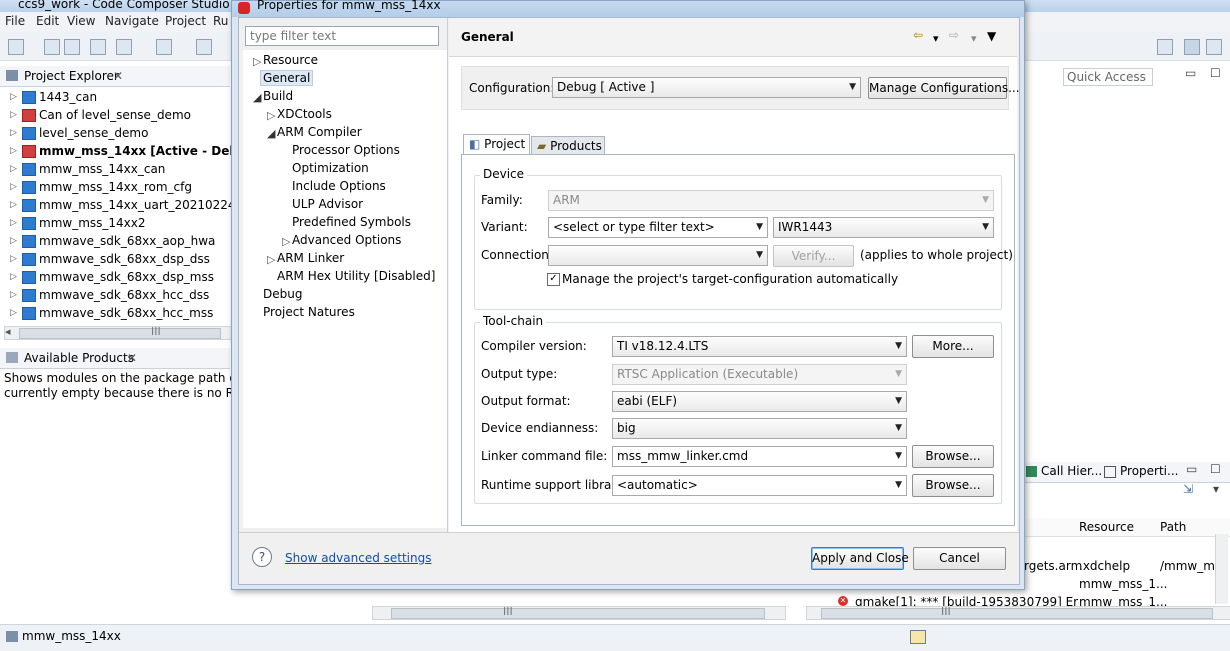 This screenshot has width=1230, height=651. I want to click on output-format-select: eabi (ELF) ▼, so click(759, 401).